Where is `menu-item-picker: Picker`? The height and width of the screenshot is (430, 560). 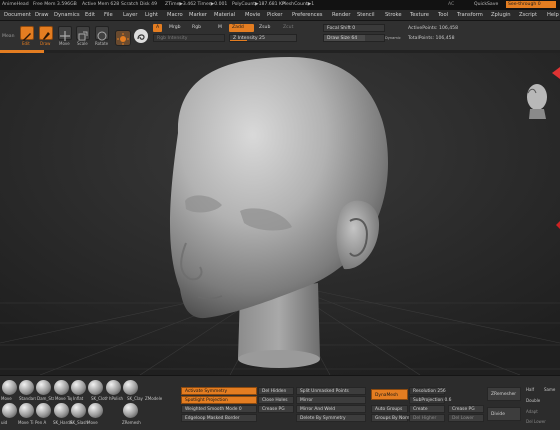
menu-item-picker: Picker is located at coordinates (274, 15).